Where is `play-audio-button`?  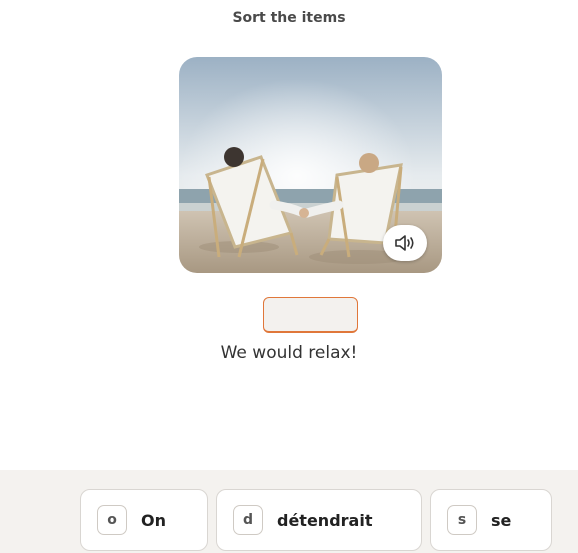 play-audio-button is located at coordinates (405, 243).